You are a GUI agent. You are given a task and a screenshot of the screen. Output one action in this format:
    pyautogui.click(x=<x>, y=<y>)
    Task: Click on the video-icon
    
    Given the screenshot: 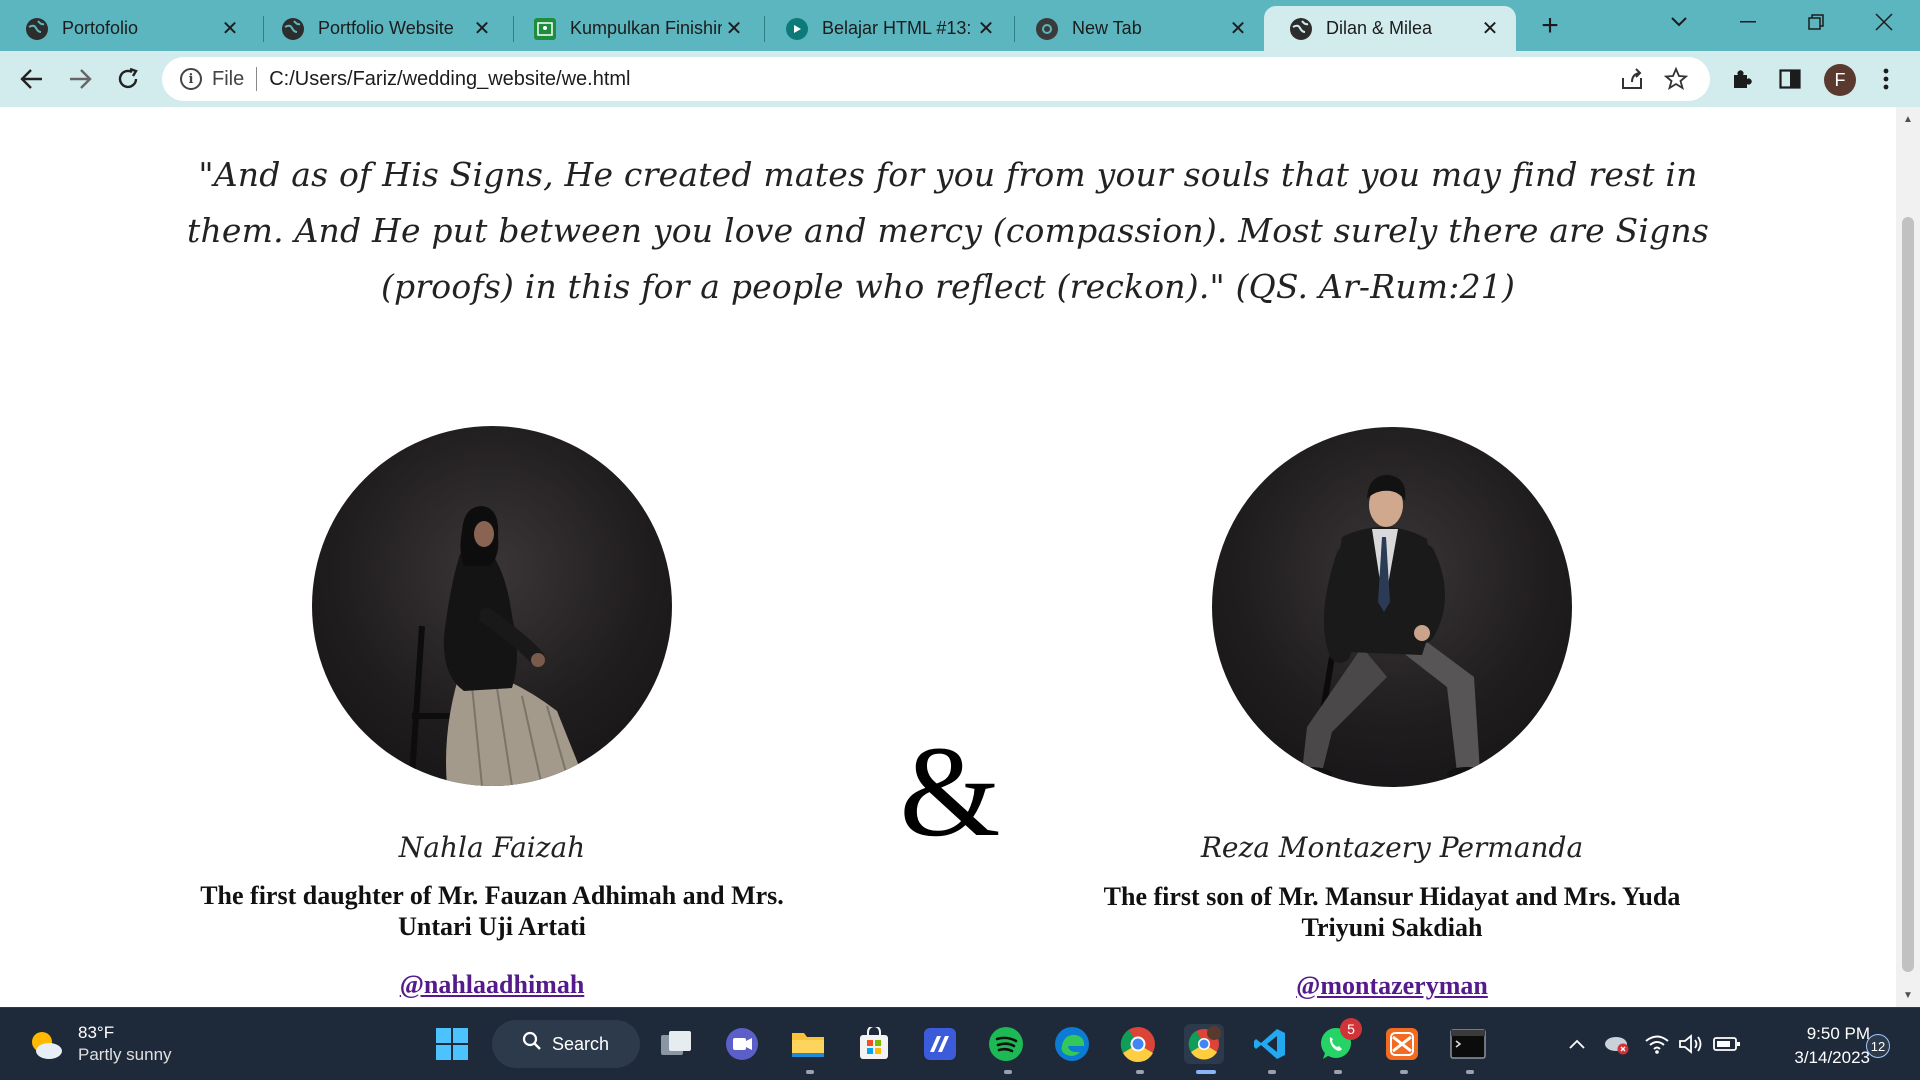 What is the action you would take?
    pyautogui.click(x=797, y=28)
    